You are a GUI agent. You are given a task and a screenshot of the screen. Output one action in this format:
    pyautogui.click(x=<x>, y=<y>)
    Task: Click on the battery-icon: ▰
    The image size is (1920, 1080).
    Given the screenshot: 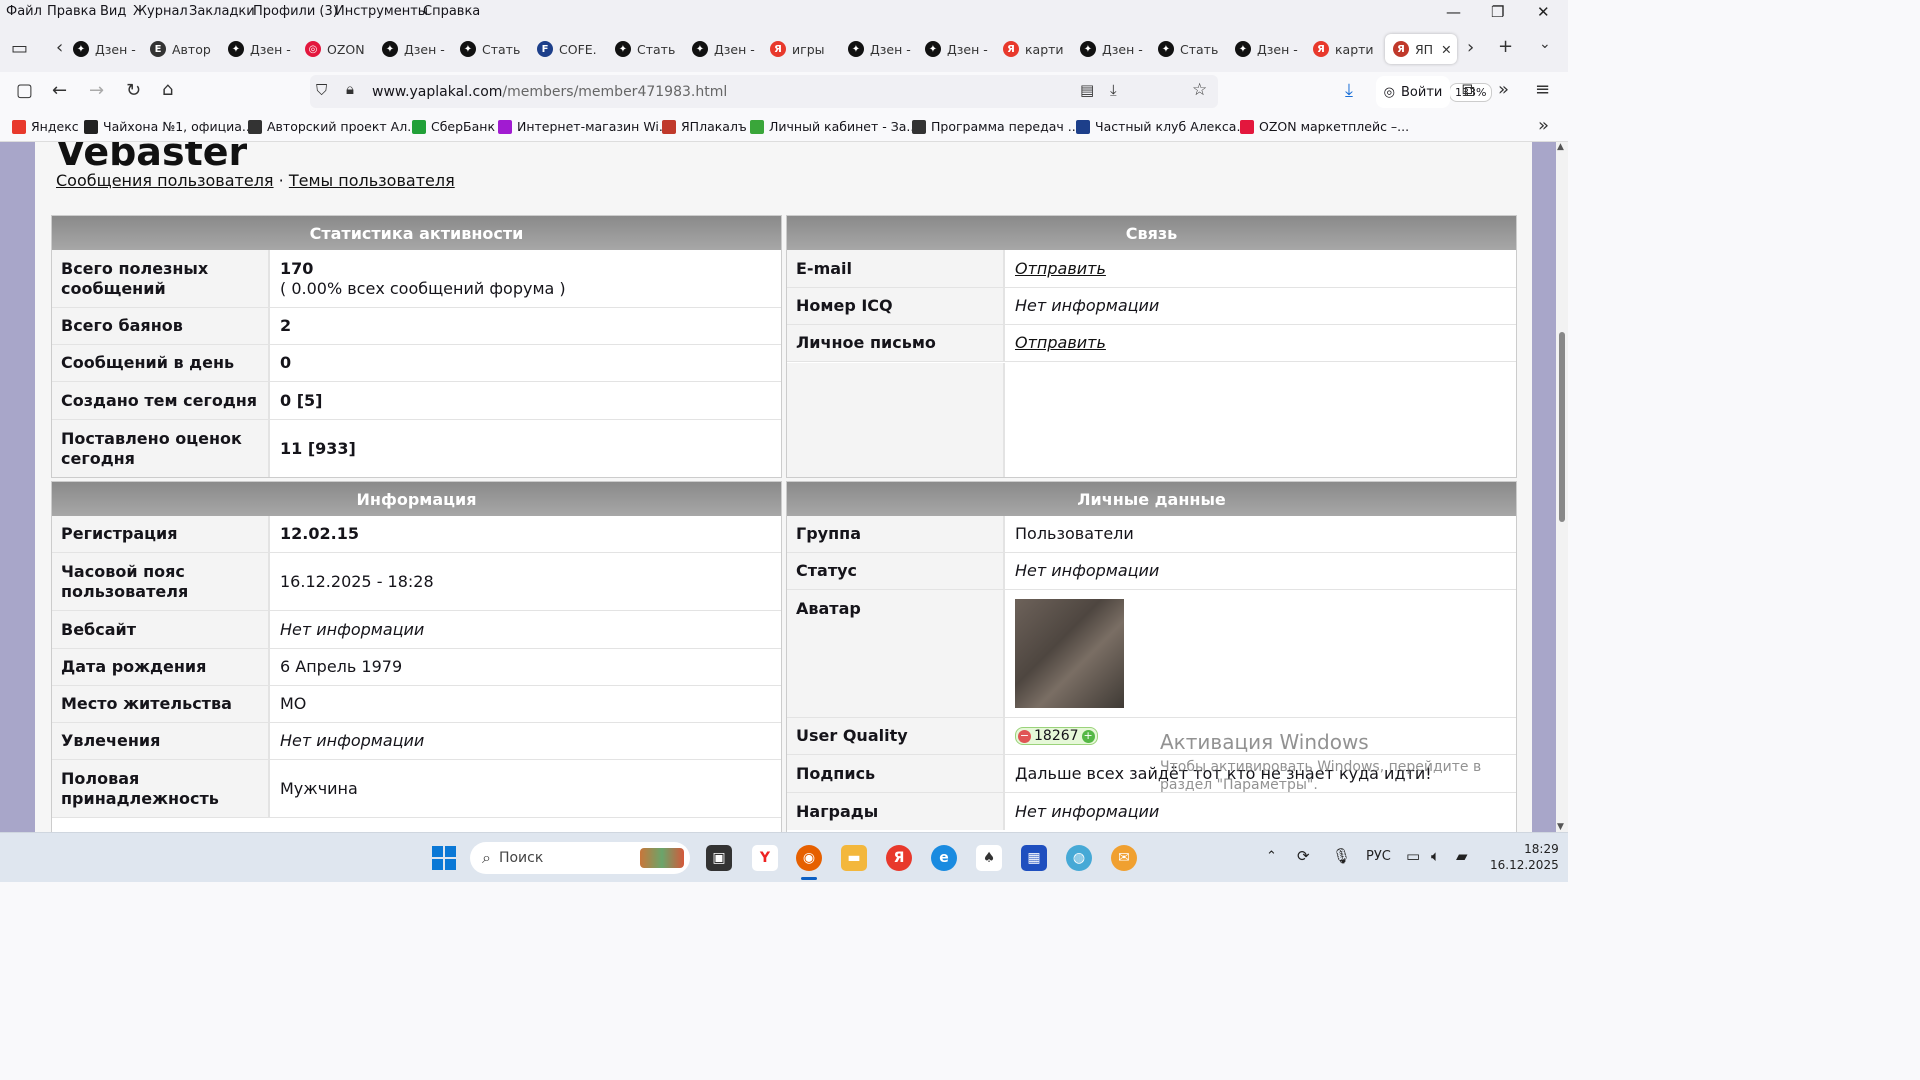 What is the action you would take?
    pyautogui.click(x=1462, y=856)
    